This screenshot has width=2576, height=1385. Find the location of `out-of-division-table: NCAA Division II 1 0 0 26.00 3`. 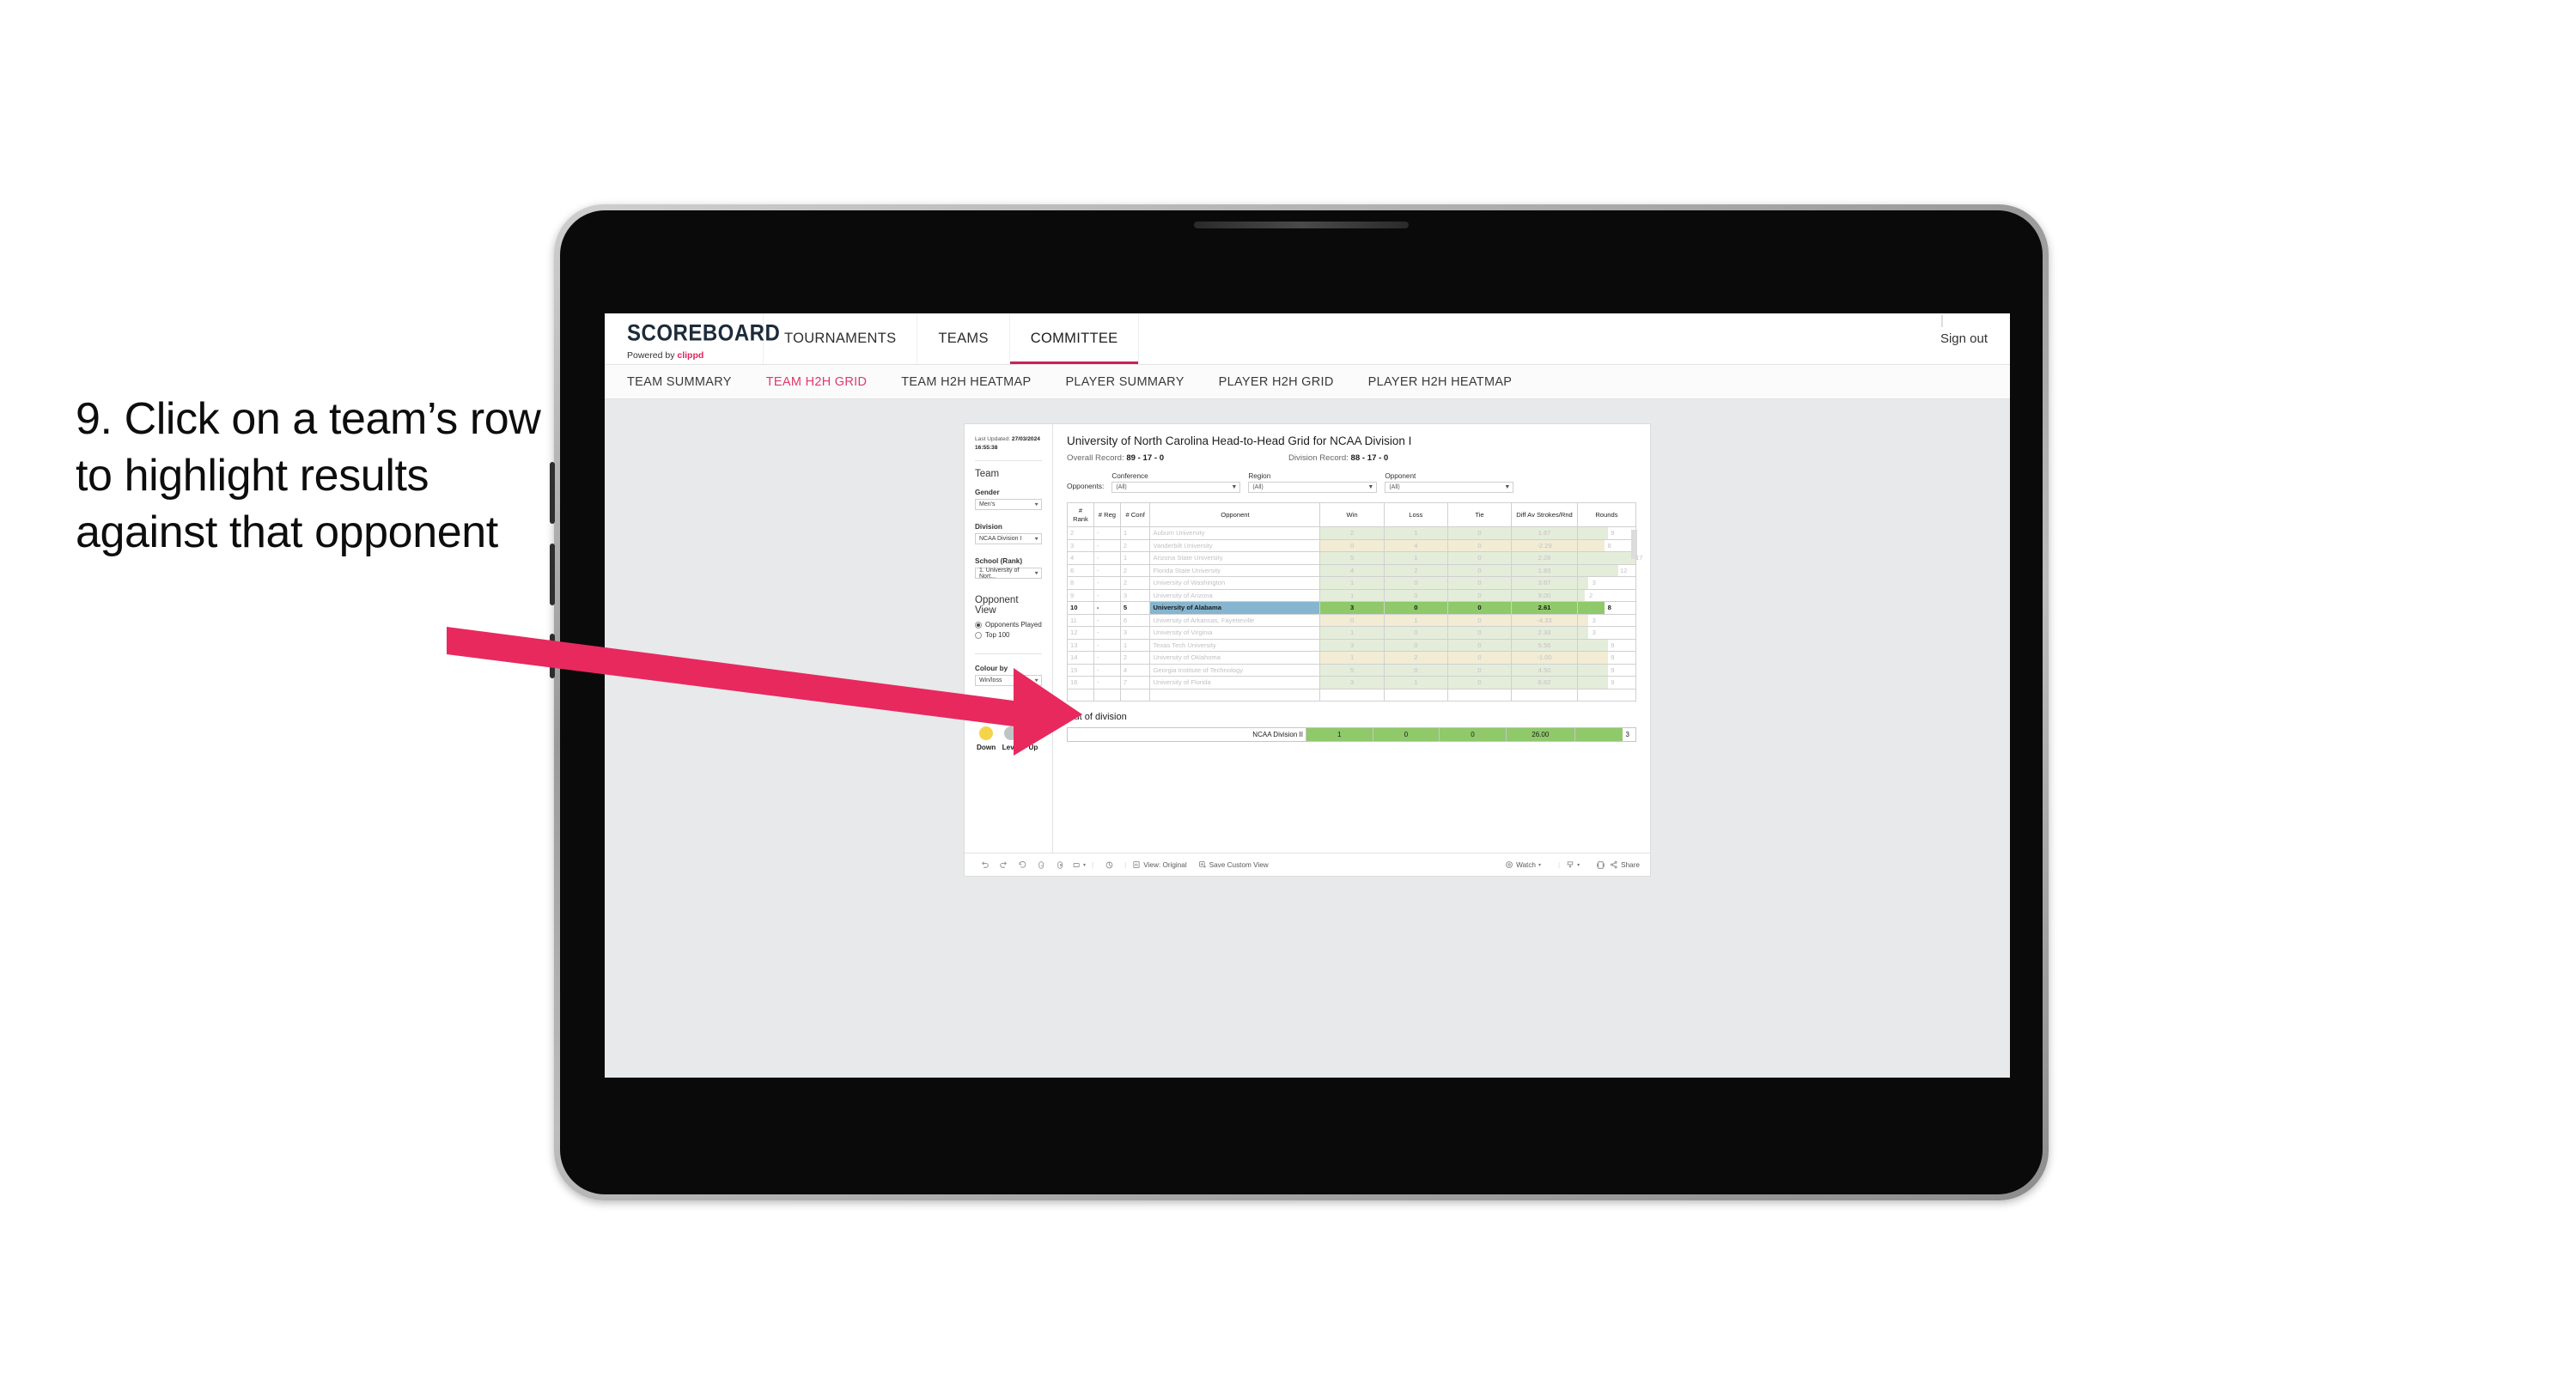

out-of-division-table: NCAA Division II 1 0 0 26.00 3 is located at coordinates (1352, 734).